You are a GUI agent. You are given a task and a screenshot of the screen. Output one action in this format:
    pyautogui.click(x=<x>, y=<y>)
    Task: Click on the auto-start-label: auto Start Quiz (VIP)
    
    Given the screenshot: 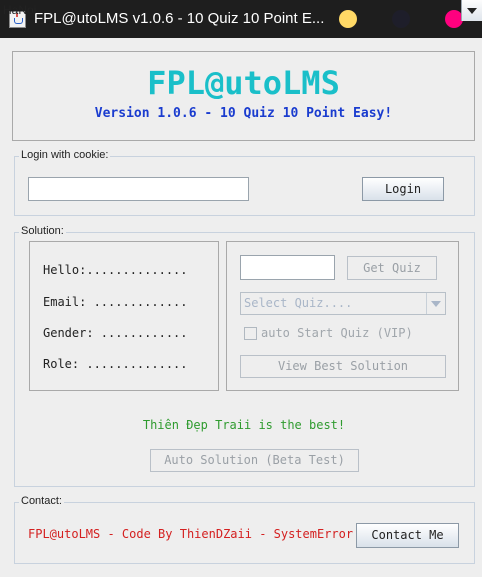 What is the action you would take?
    pyautogui.click(x=337, y=333)
    